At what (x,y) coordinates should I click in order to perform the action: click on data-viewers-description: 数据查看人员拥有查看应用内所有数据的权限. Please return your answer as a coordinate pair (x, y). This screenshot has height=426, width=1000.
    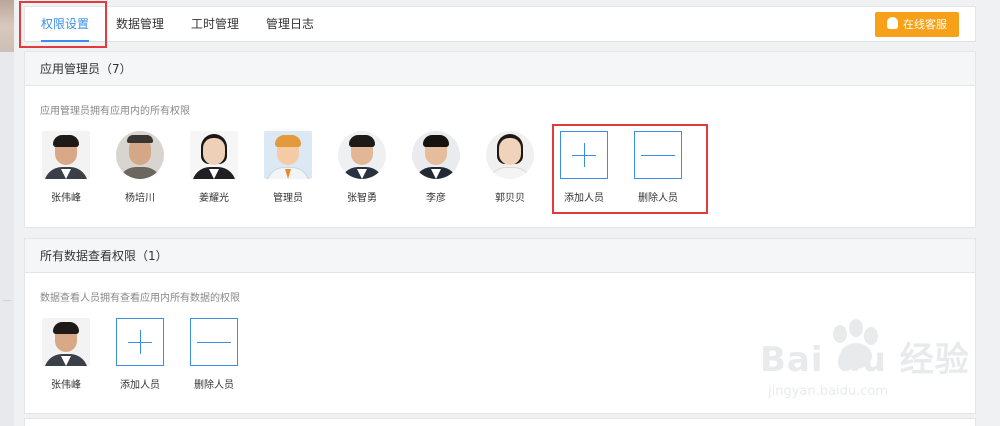
    Looking at the image, I should click on (140, 298).